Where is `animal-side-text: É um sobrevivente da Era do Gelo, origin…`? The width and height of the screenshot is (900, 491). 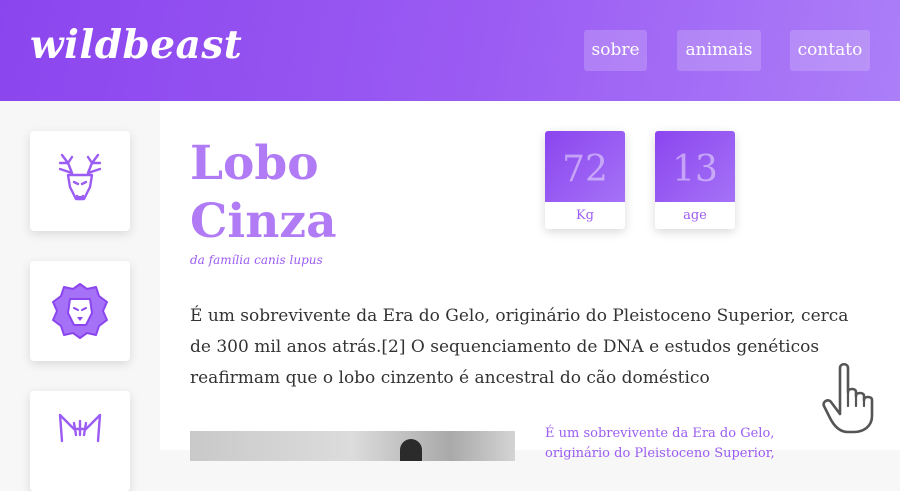 animal-side-text: É um sobrevivente da Era do Gelo, origin… is located at coordinates (660, 443).